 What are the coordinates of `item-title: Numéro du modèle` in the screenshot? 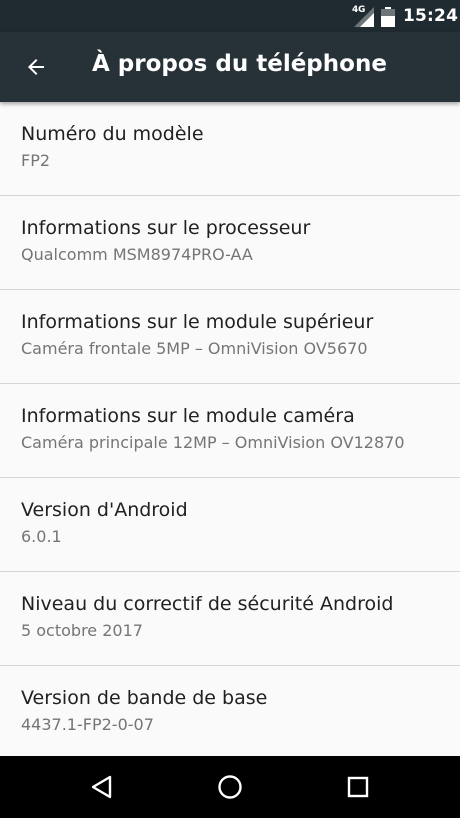 It's located at (112, 134).